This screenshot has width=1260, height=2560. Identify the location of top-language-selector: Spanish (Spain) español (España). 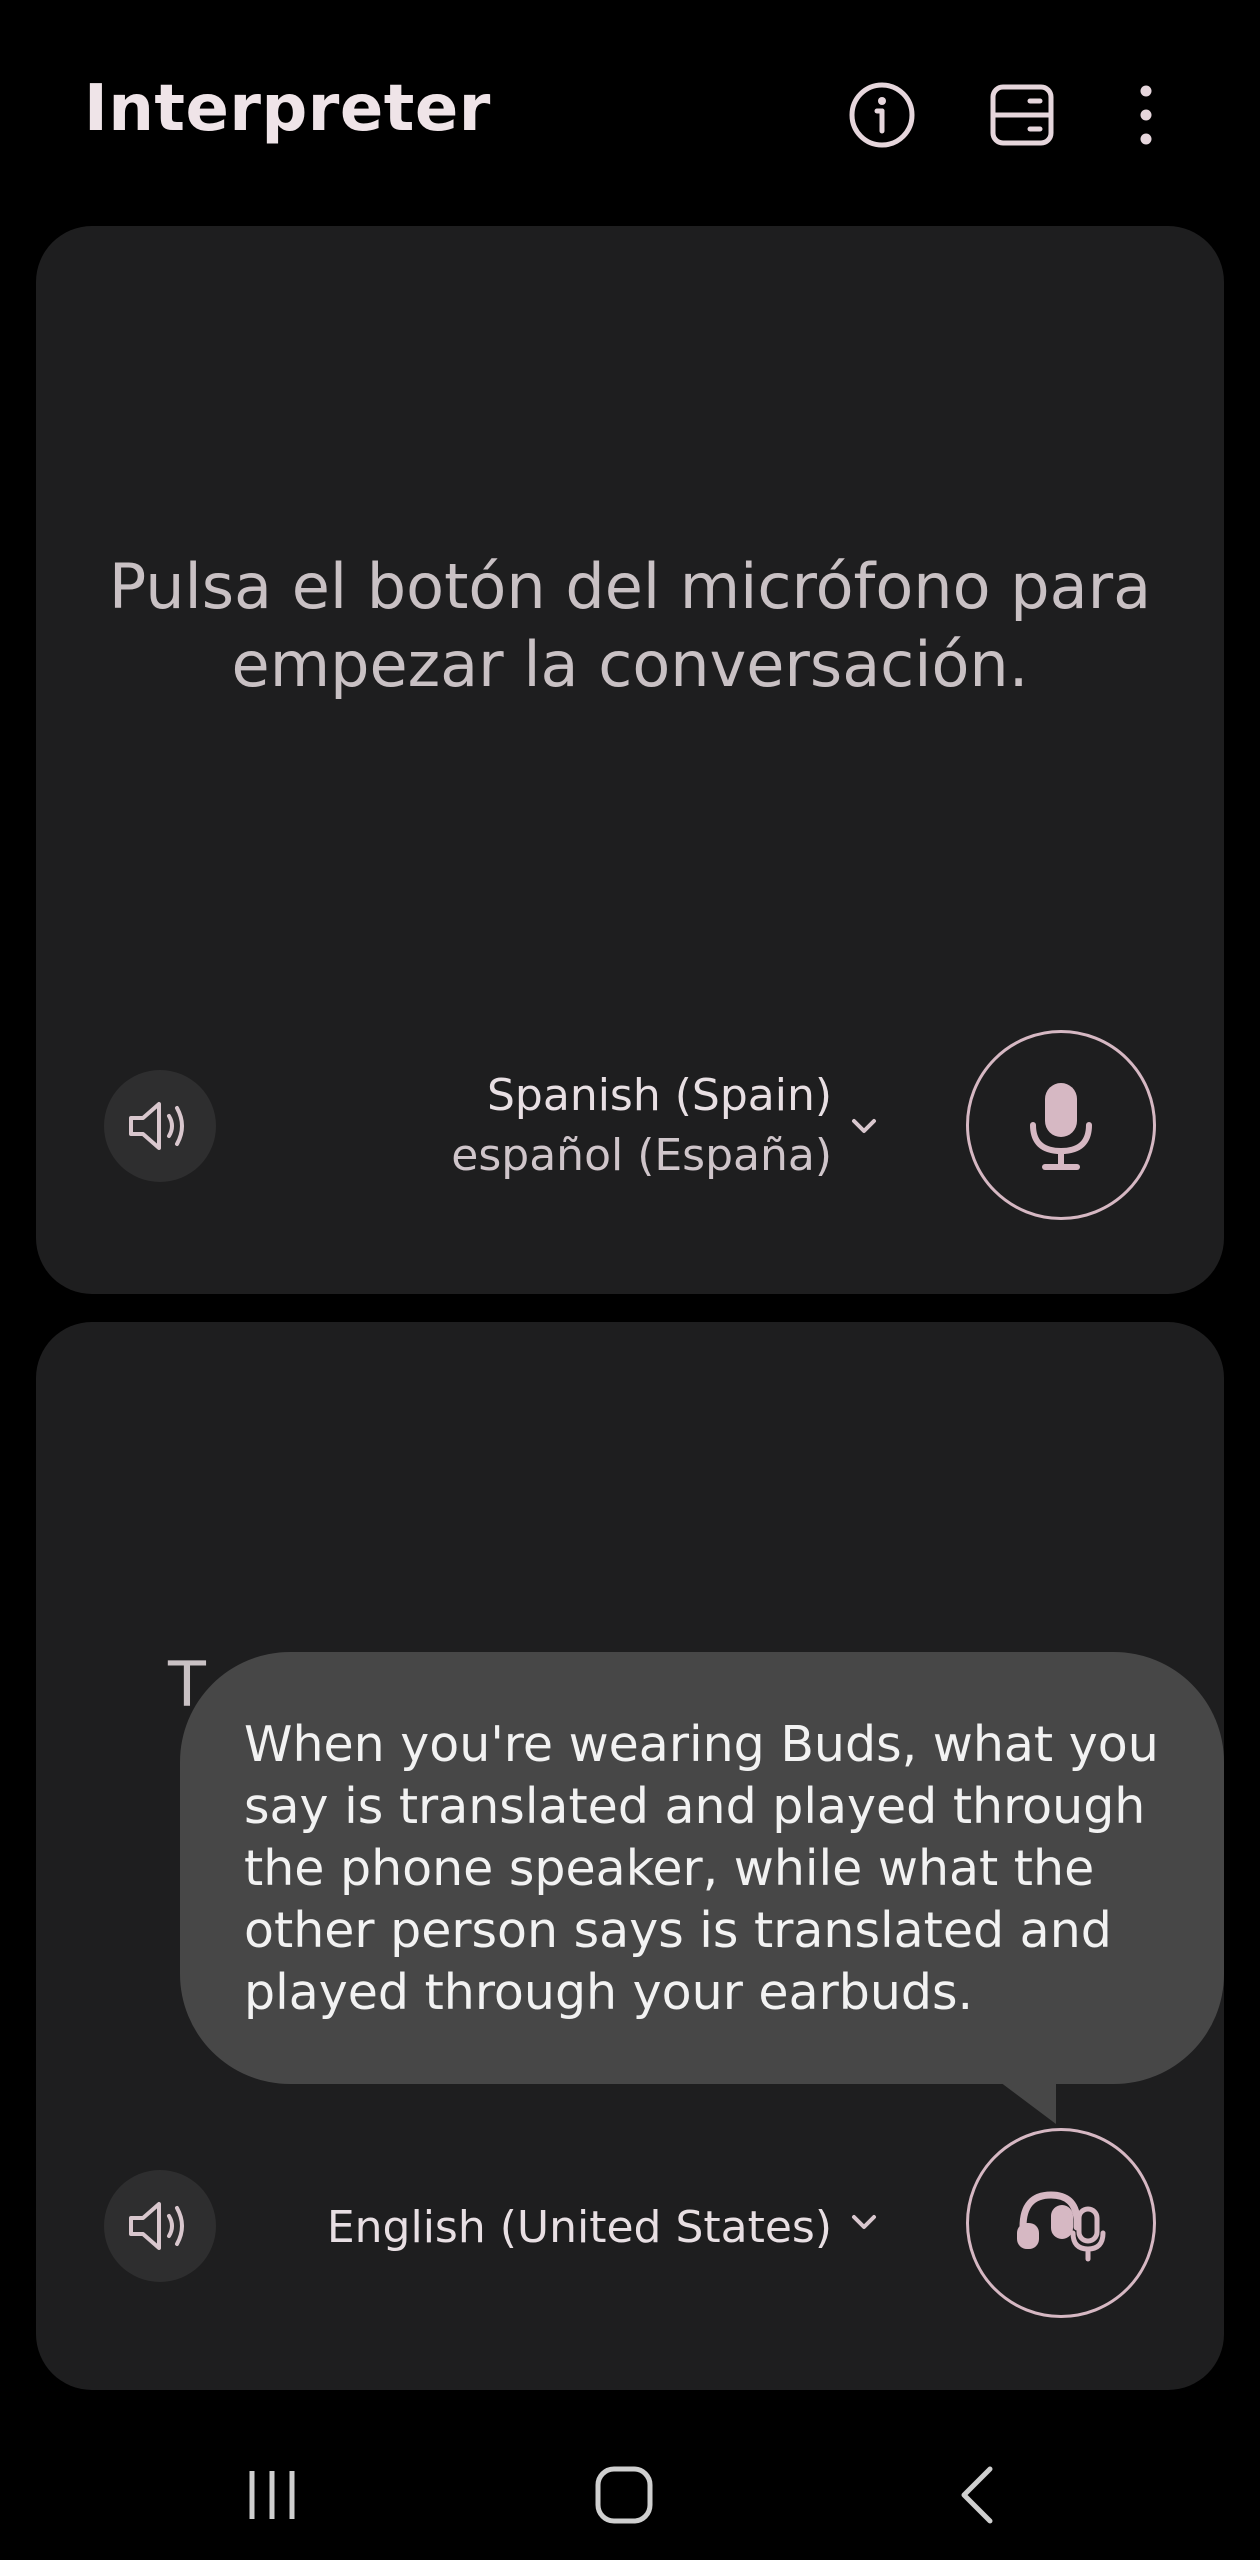
(641, 1126).